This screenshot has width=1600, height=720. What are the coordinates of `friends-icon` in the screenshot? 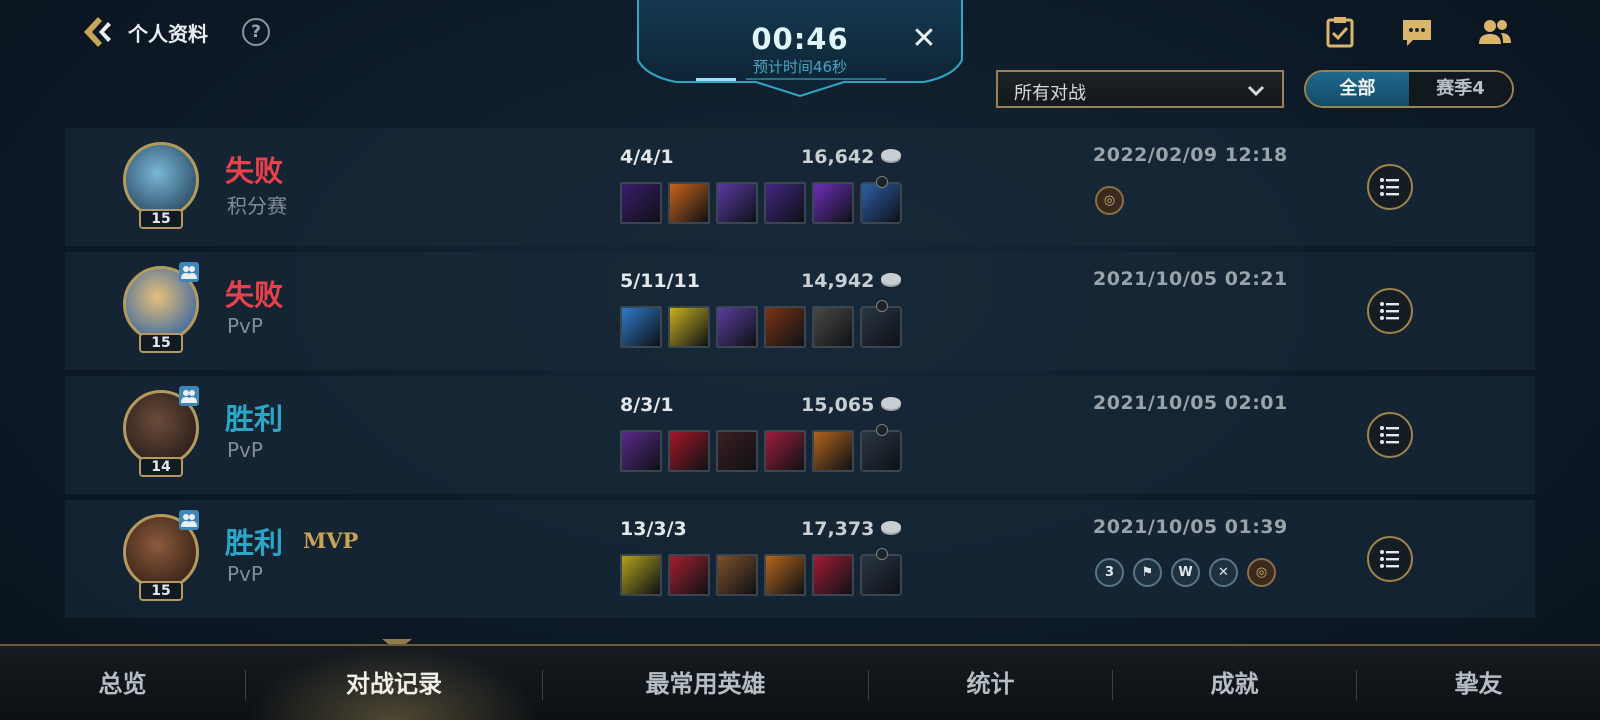 It's located at (1495, 32).